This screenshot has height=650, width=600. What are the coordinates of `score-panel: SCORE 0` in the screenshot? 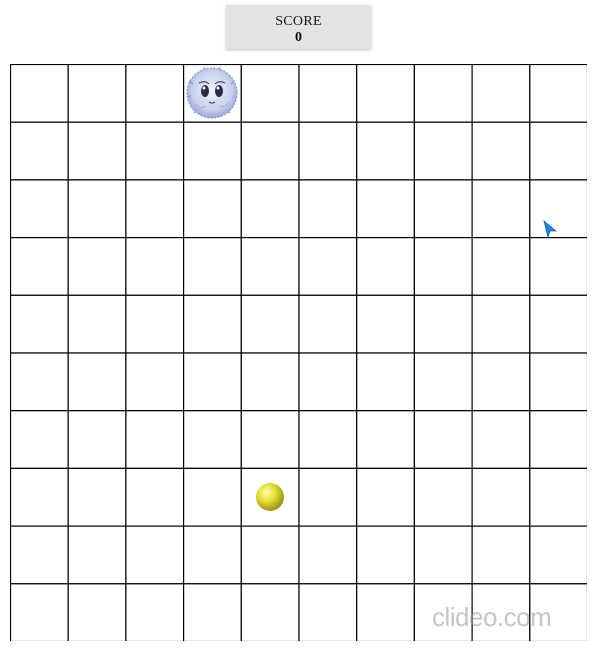 It's located at (298, 27).